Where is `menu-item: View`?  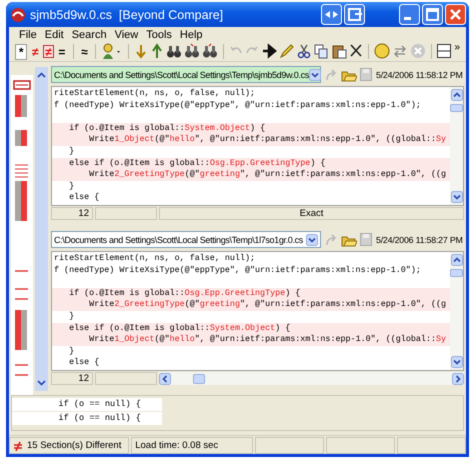
menu-item: View is located at coordinates (126, 34).